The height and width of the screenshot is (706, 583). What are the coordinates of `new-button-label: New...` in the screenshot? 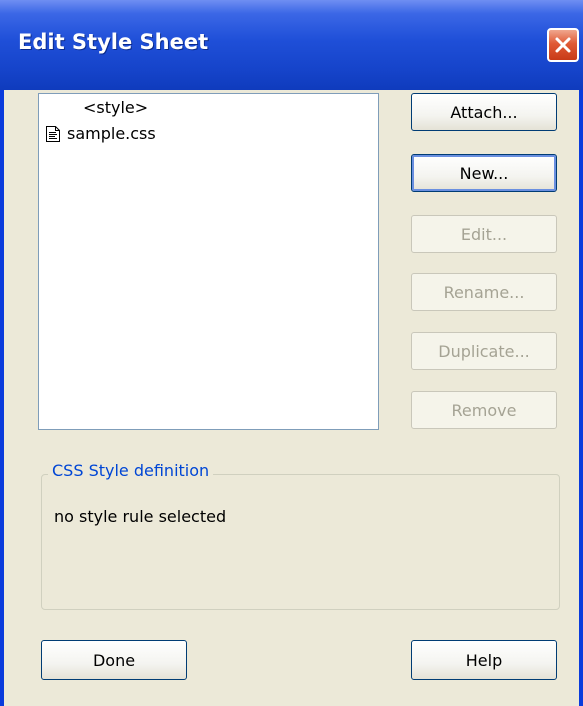 It's located at (484, 173).